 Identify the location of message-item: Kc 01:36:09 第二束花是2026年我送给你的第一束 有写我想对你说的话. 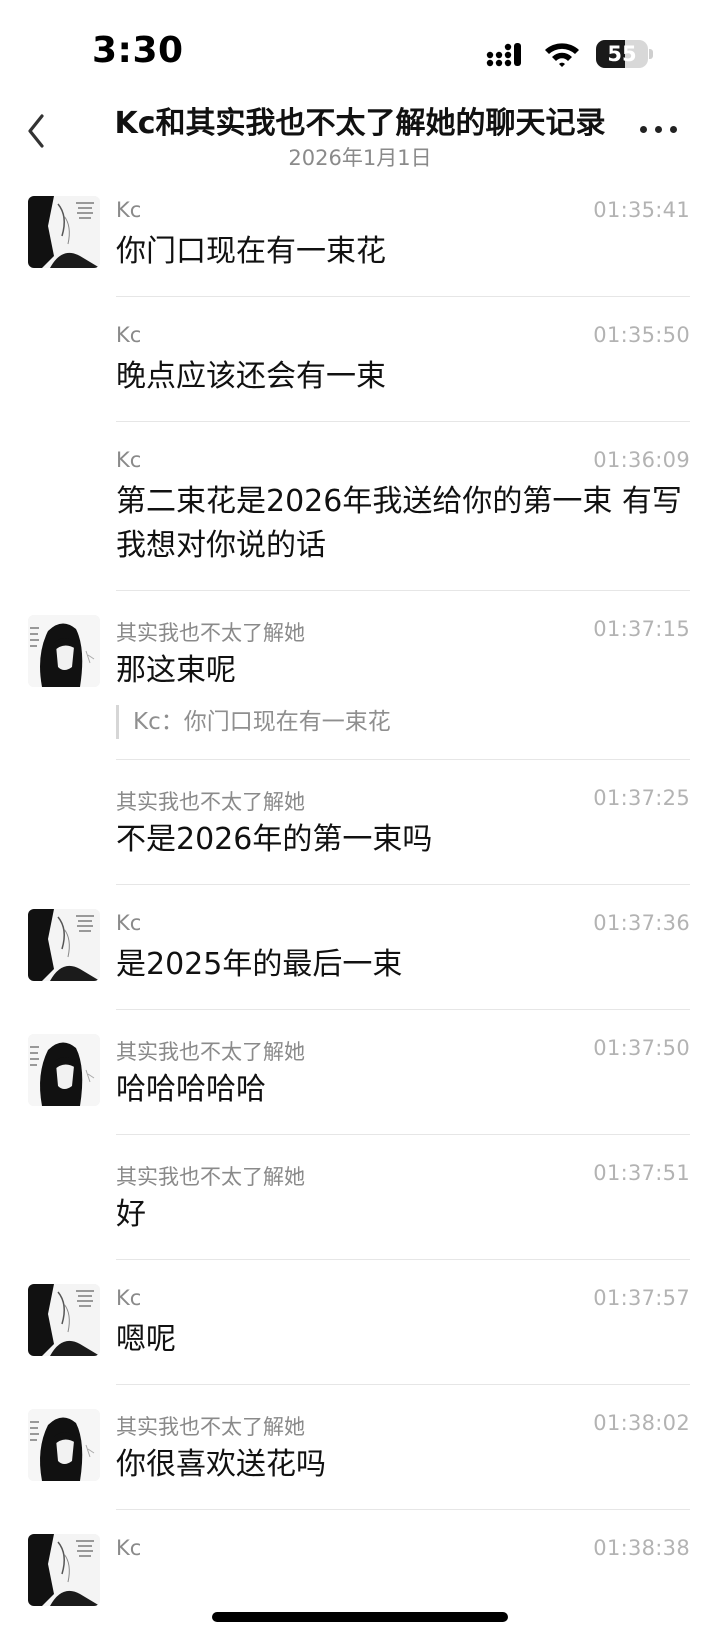
(360, 518).